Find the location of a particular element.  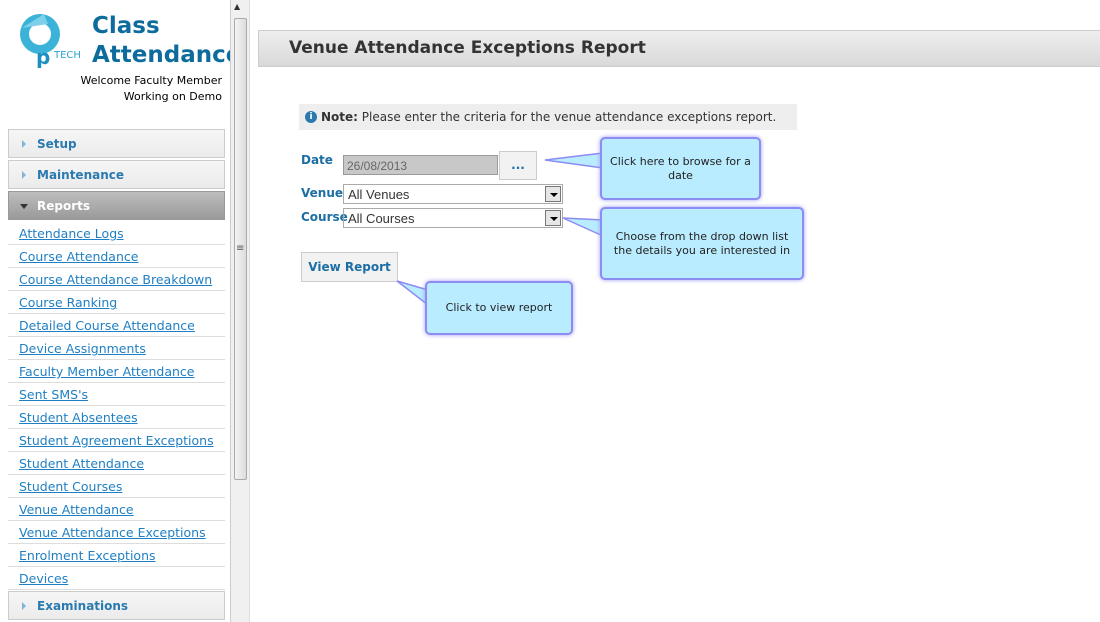

date-field: 26/08/2013 is located at coordinates (420, 165).